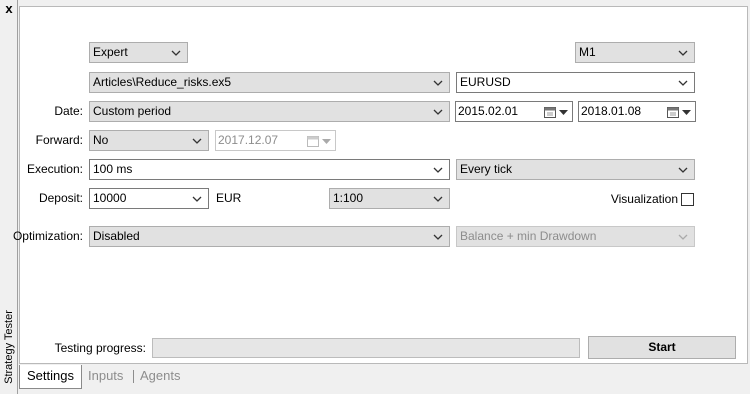  What do you see at coordinates (110, 52) in the screenshot?
I see `program-type-value: Expert` at bounding box center [110, 52].